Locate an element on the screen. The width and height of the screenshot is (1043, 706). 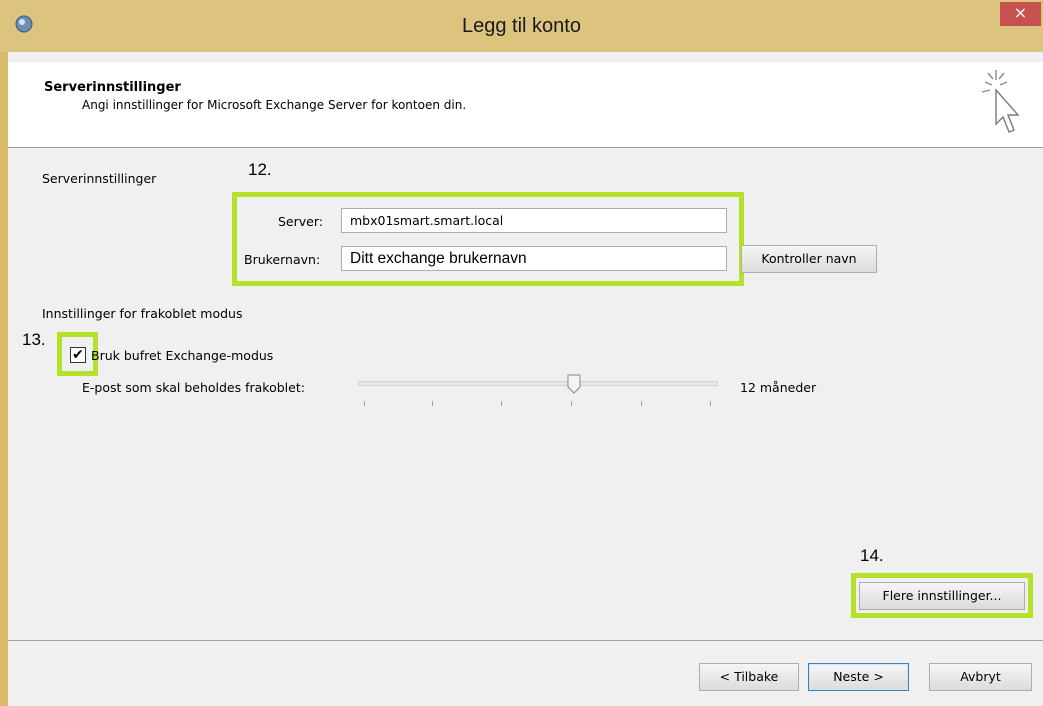
window-title: Legg til konto is located at coordinates (521, 26).